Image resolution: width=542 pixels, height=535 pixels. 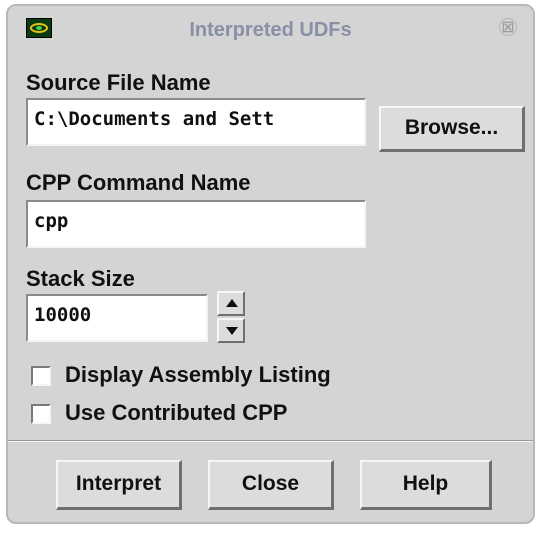 I want to click on arrow-up-icon, so click(x=232, y=303).